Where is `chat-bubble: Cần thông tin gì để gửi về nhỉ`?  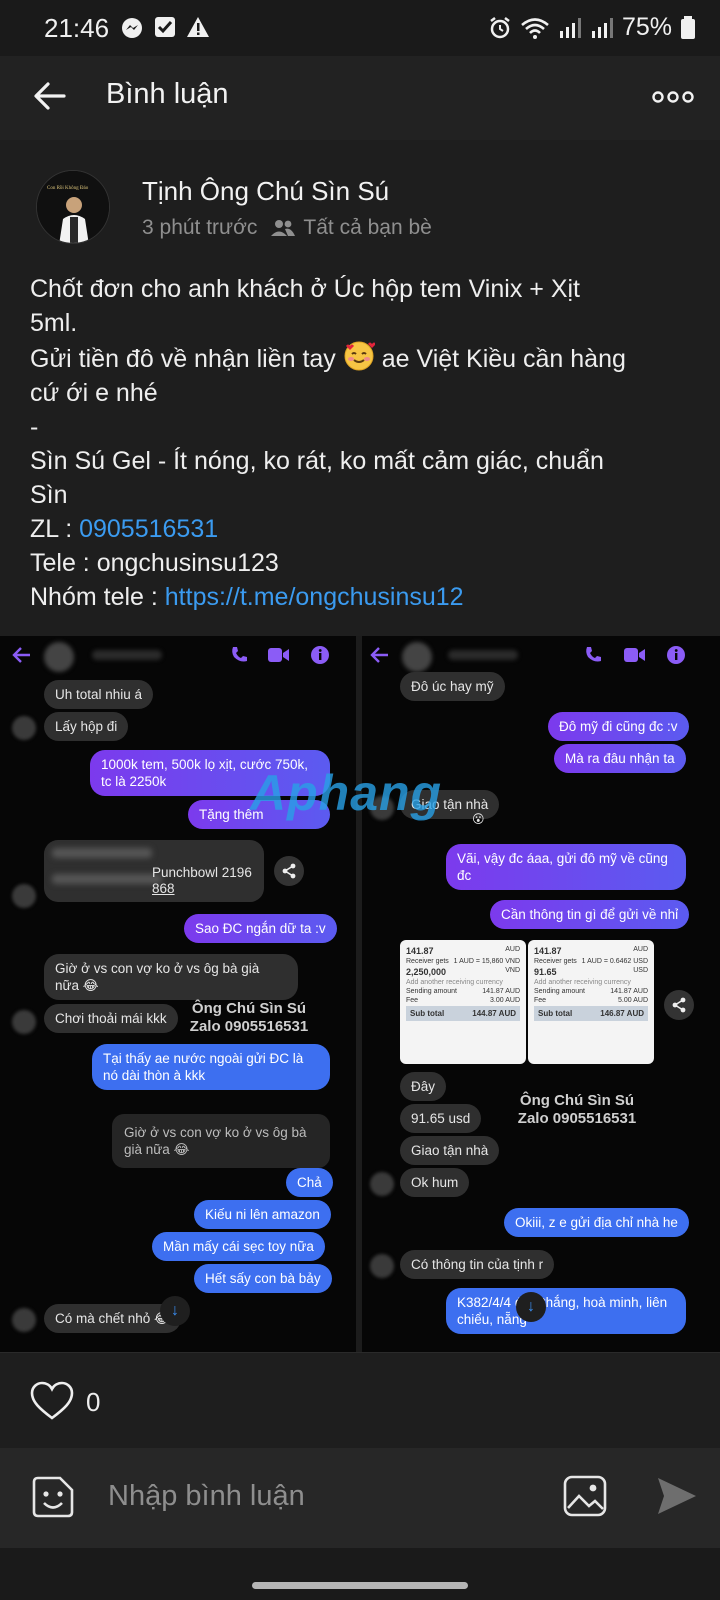
chat-bubble: Cần thông tin gì để gửi về nhỉ is located at coordinates (590, 914).